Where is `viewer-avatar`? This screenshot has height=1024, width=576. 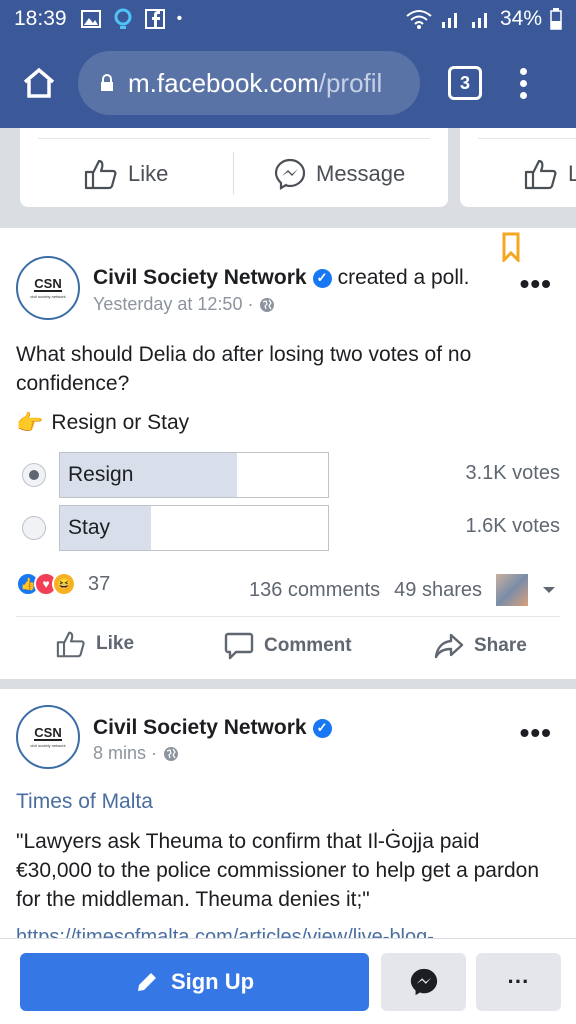 viewer-avatar is located at coordinates (512, 590).